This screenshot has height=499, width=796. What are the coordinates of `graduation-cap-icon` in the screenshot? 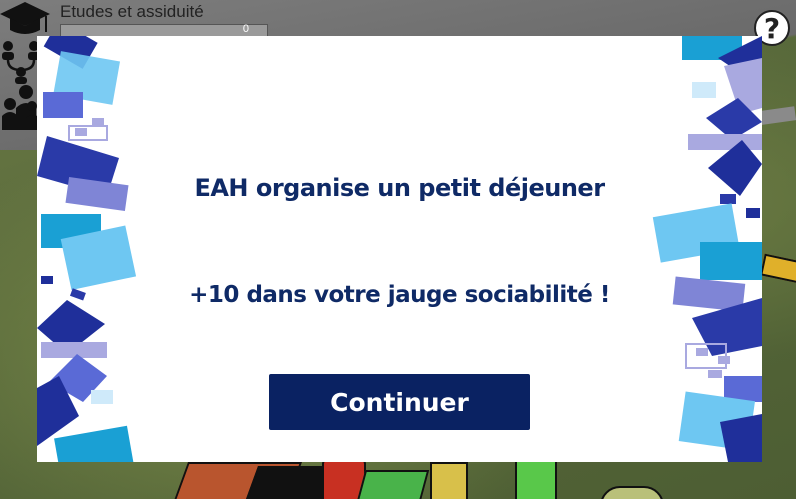 It's located at (25, 18).